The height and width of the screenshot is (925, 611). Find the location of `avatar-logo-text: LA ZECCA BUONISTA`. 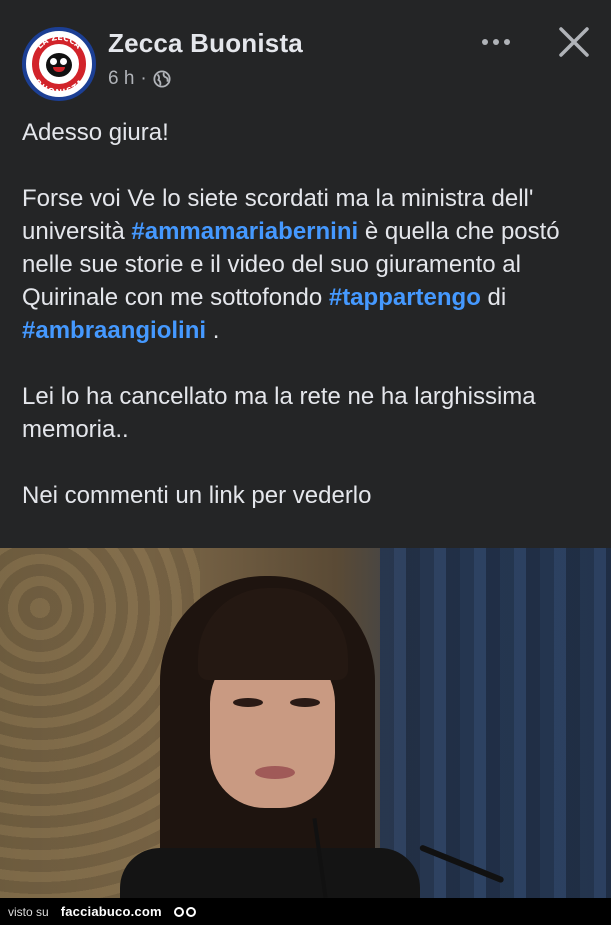

avatar-logo-text: LA ZECCA BUONISTA is located at coordinates (59, 65).